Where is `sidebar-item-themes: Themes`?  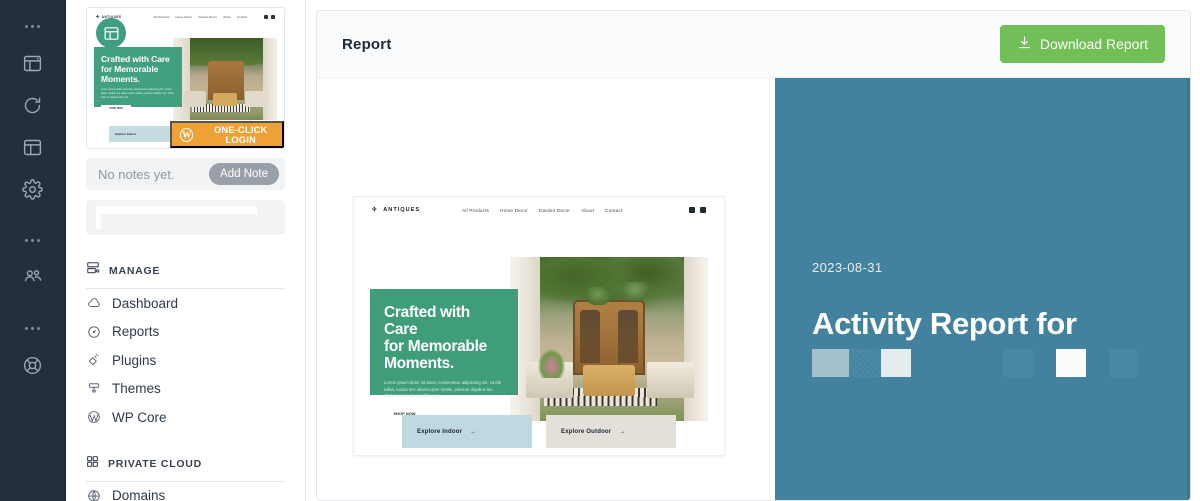 sidebar-item-themes: Themes is located at coordinates (185, 389).